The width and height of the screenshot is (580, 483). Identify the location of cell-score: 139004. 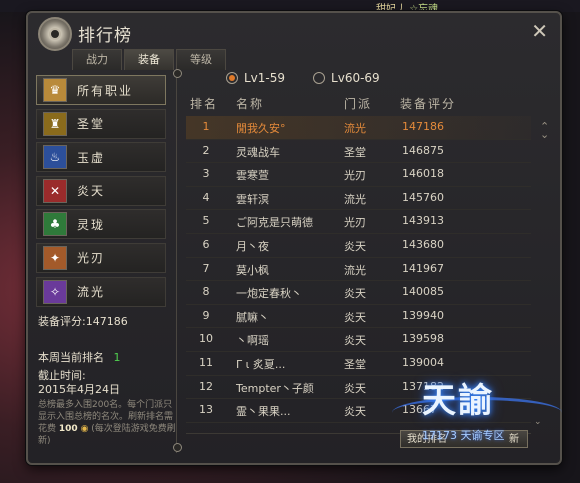
(423, 362).